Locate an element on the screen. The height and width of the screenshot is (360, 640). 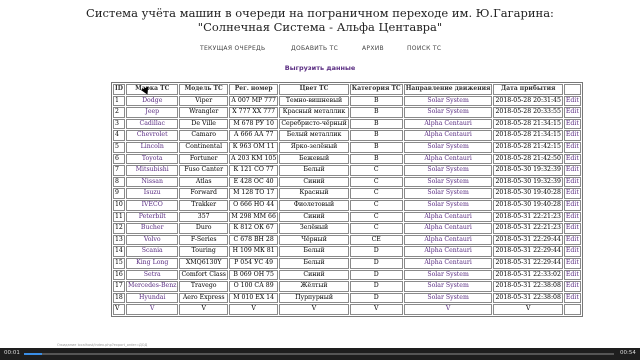
col-brand: Марка ТС is located at coordinates (152, 89).